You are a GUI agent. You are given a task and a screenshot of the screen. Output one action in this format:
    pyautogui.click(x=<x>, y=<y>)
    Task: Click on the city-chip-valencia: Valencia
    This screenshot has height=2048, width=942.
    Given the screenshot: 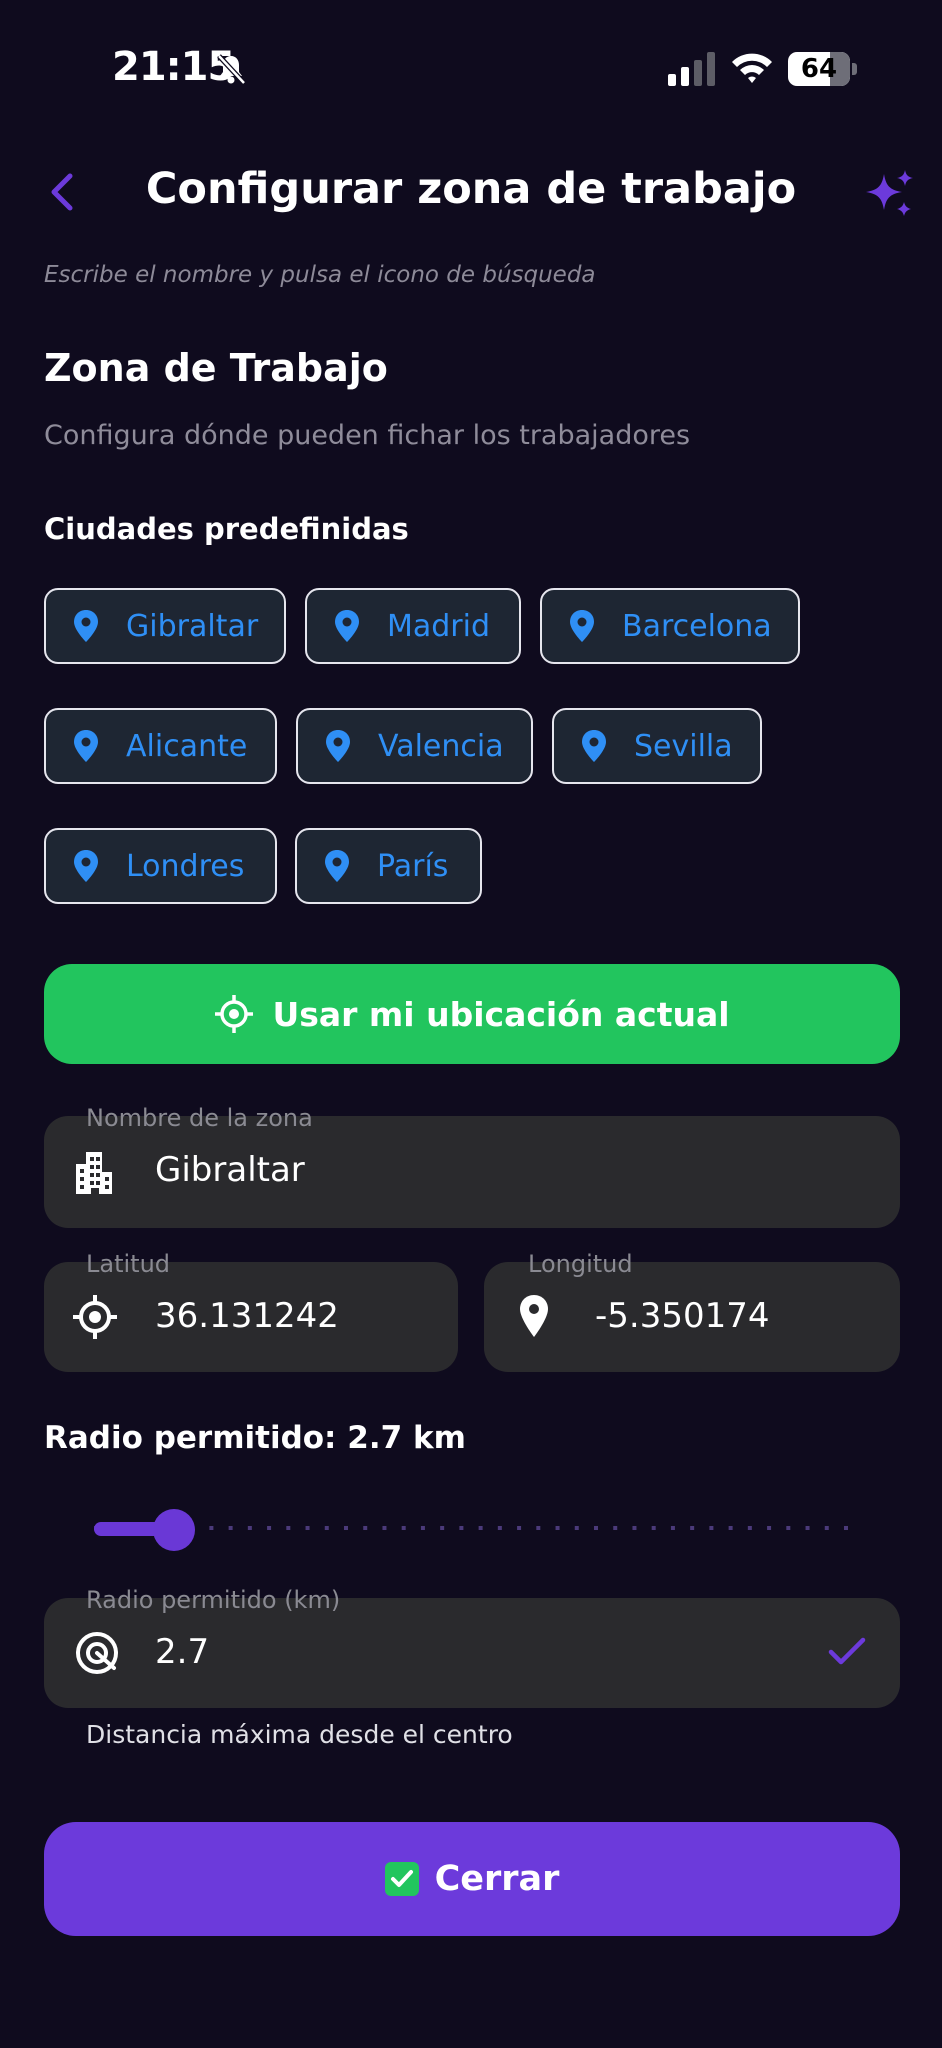 What is the action you would take?
    pyautogui.click(x=414, y=746)
    